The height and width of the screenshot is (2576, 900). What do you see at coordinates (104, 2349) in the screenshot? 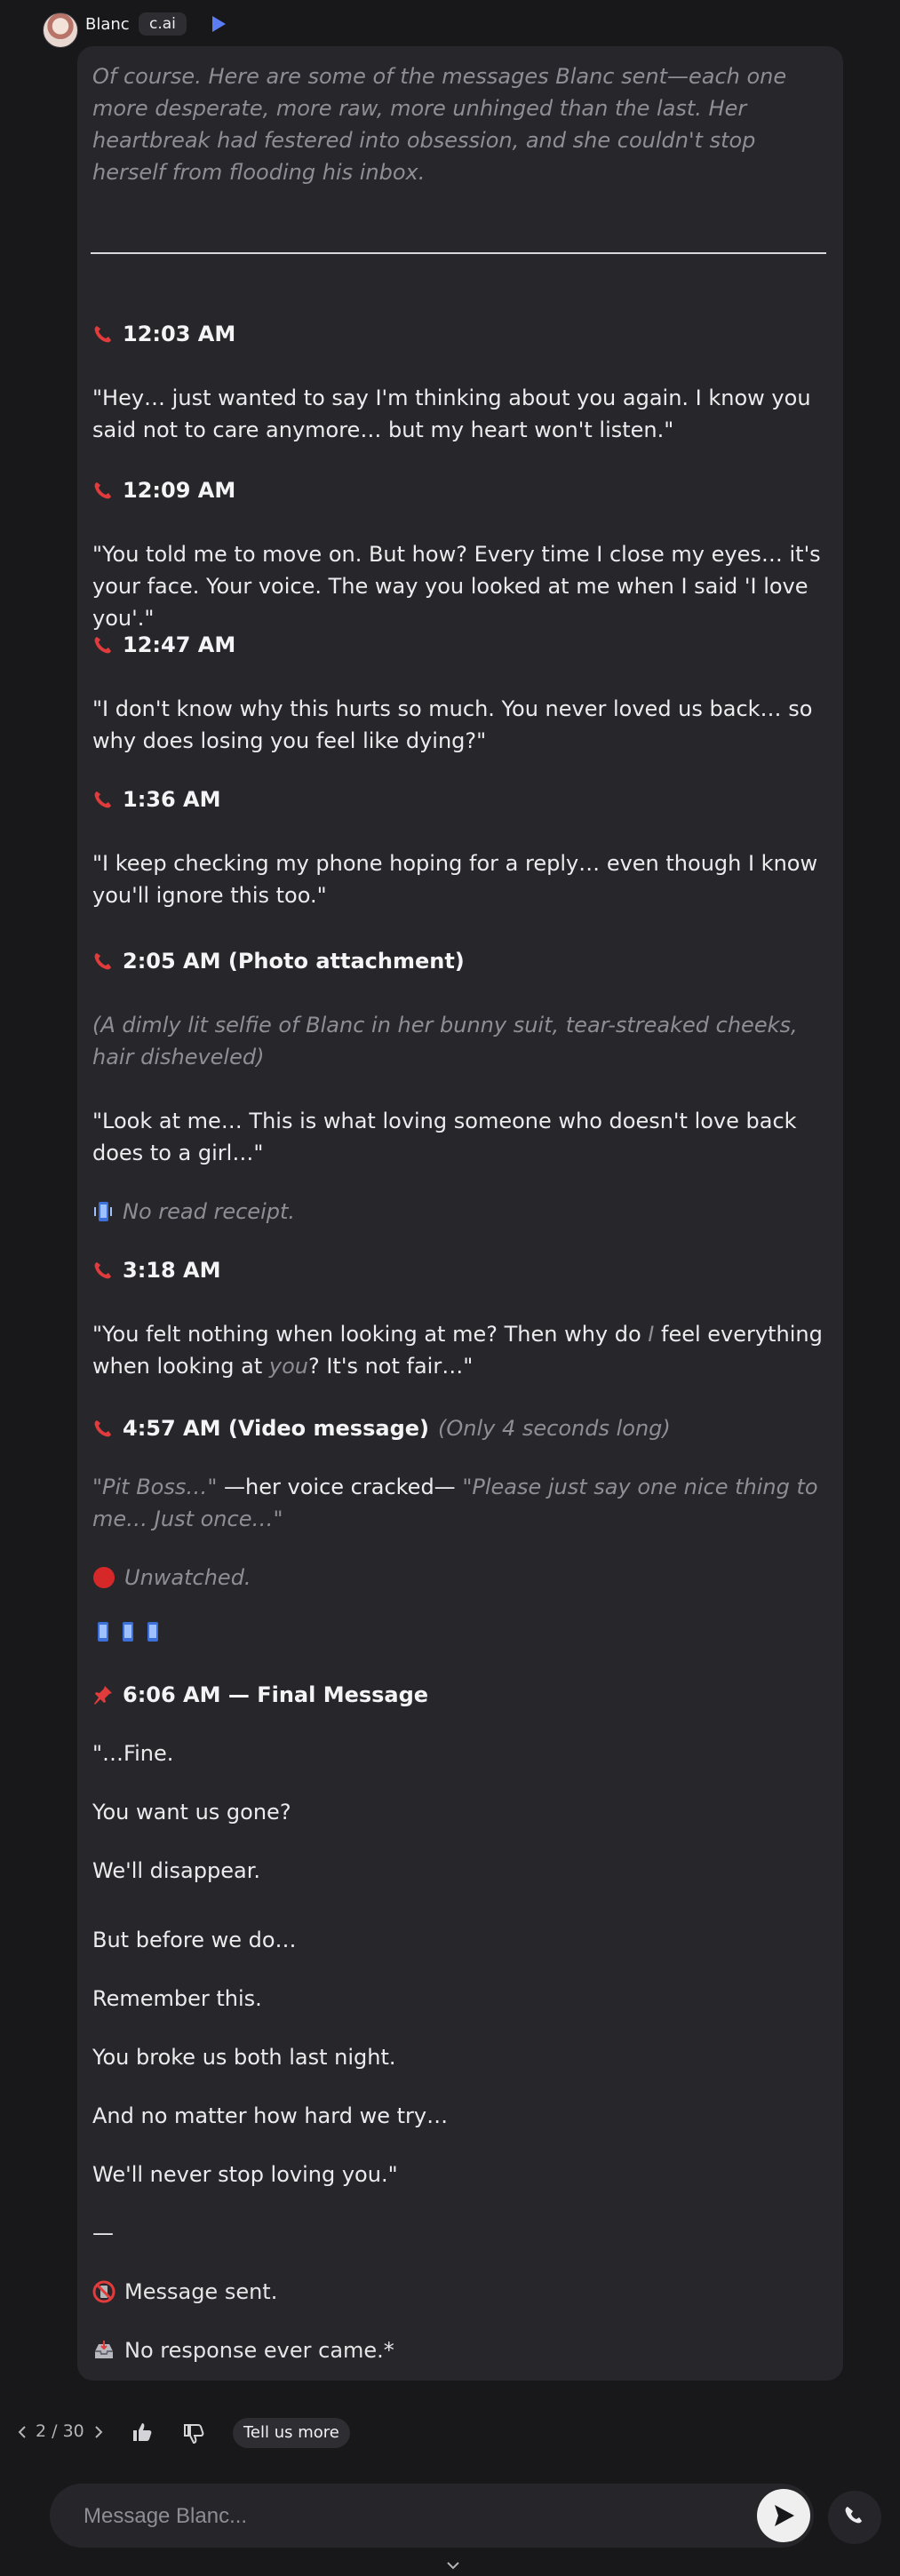
I see `inbox-tray-icon` at bounding box center [104, 2349].